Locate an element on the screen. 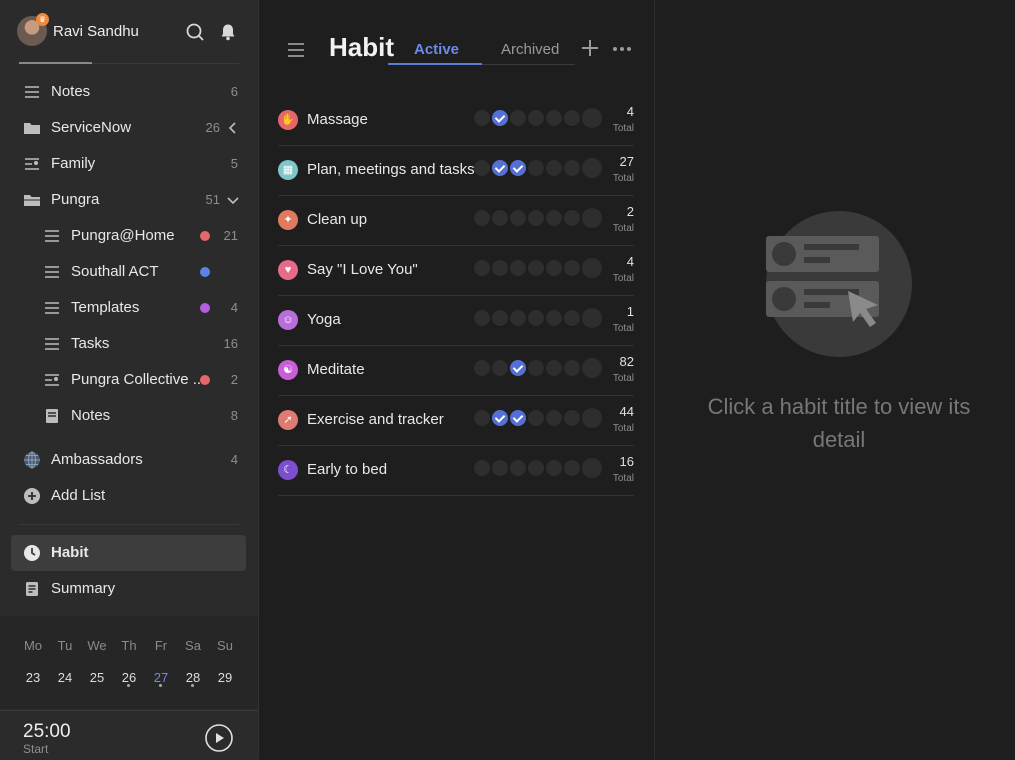 Image resolution: width=1015 pixels, height=760 pixels. habit-row: ▦ Plan, meetings and tasks 27 Total is located at coordinates (456, 170).